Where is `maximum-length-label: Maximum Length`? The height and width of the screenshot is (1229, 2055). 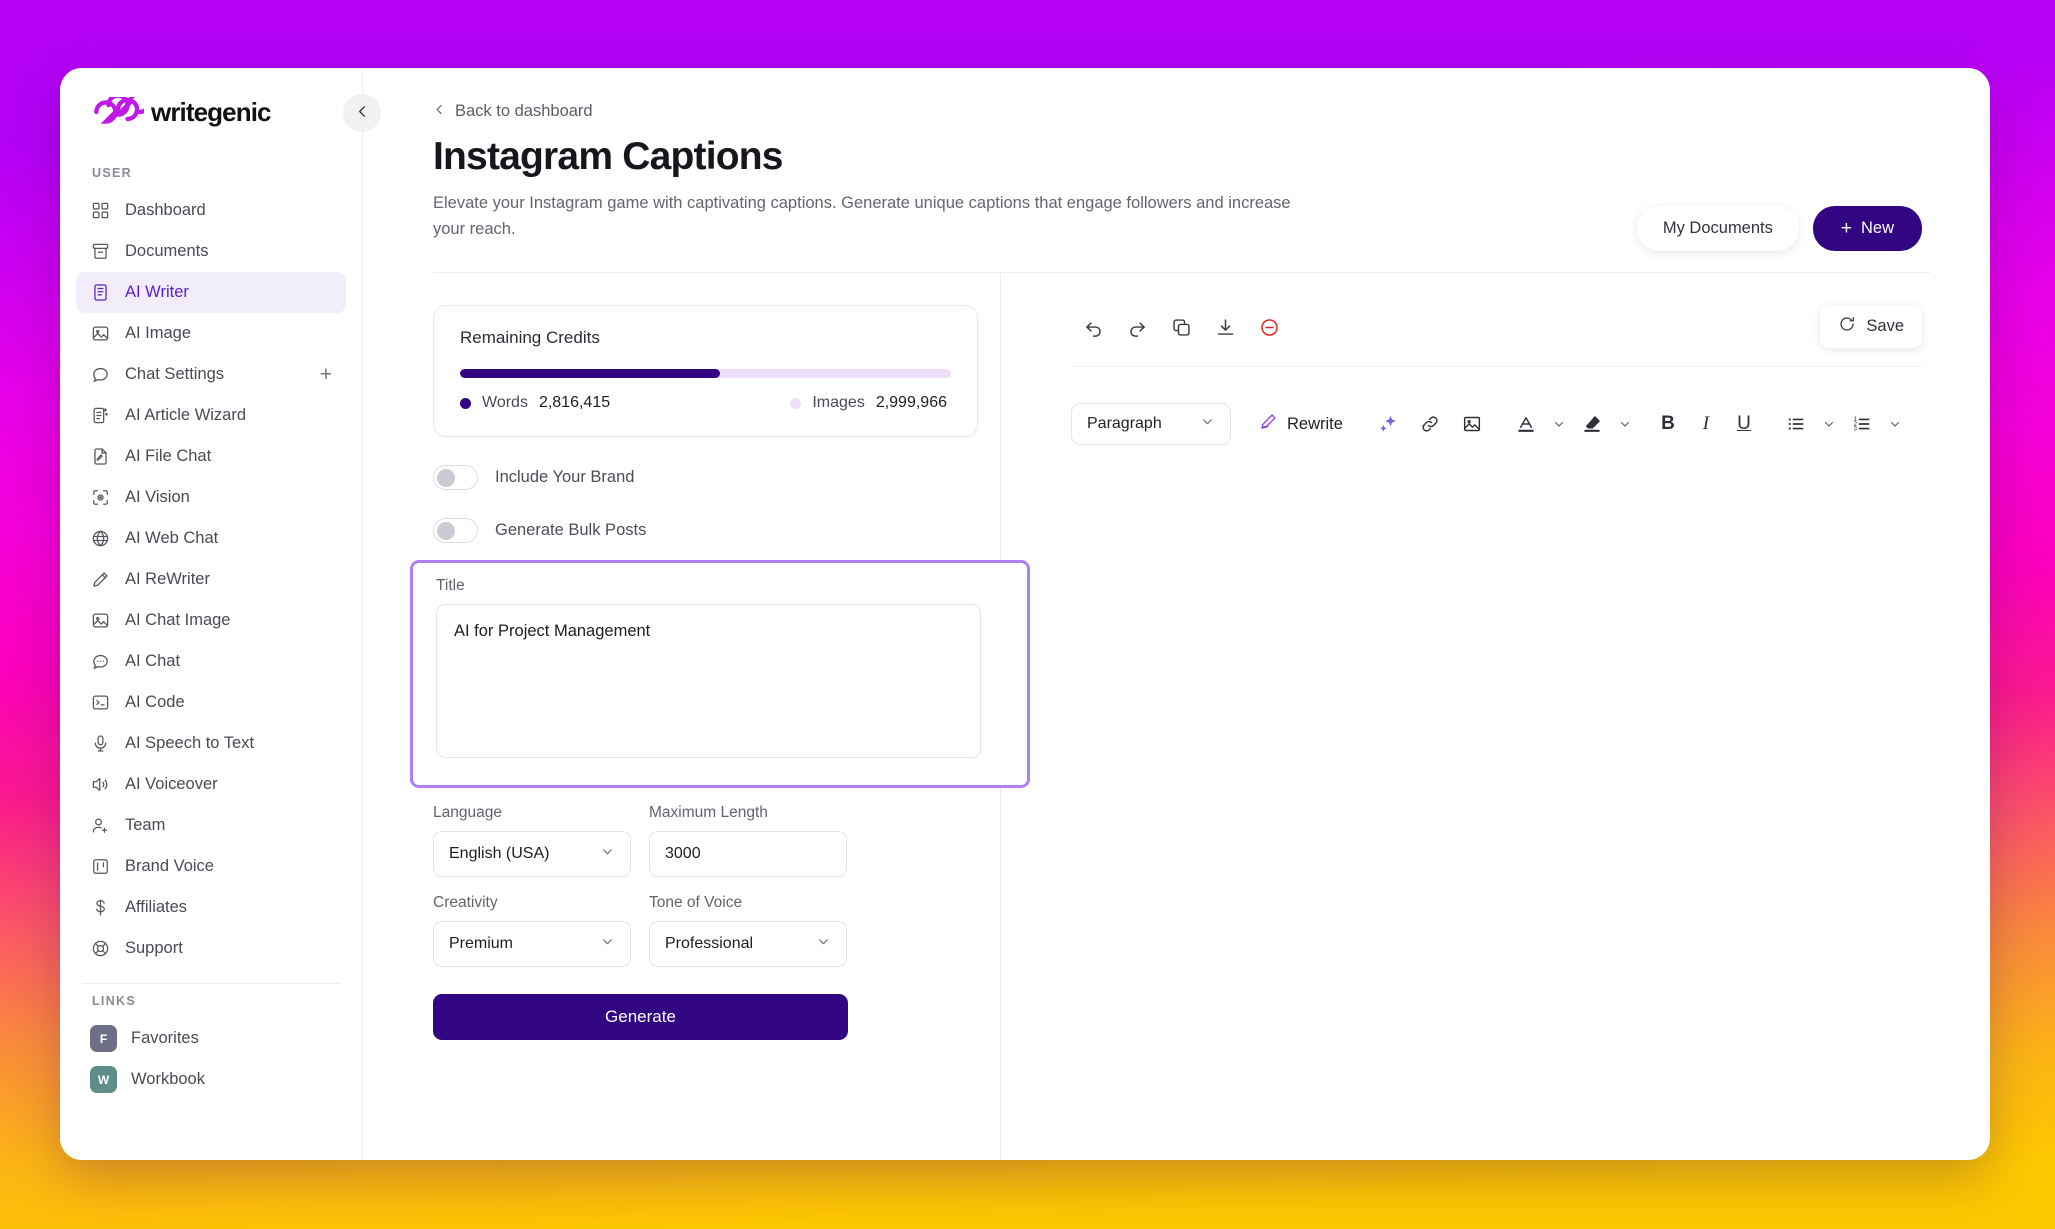 maximum-length-label: Maximum Length is located at coordinates (708, 813).